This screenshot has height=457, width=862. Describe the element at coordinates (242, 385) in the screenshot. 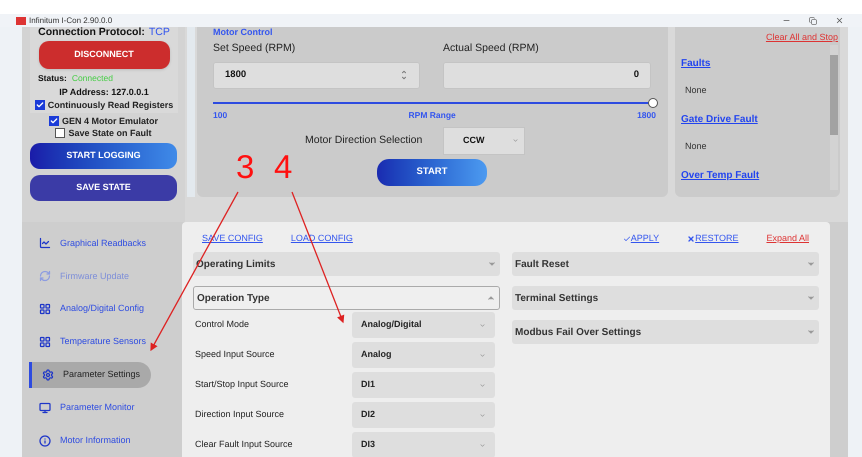

I see `field-label: Start/Stop Input Source` at that location.